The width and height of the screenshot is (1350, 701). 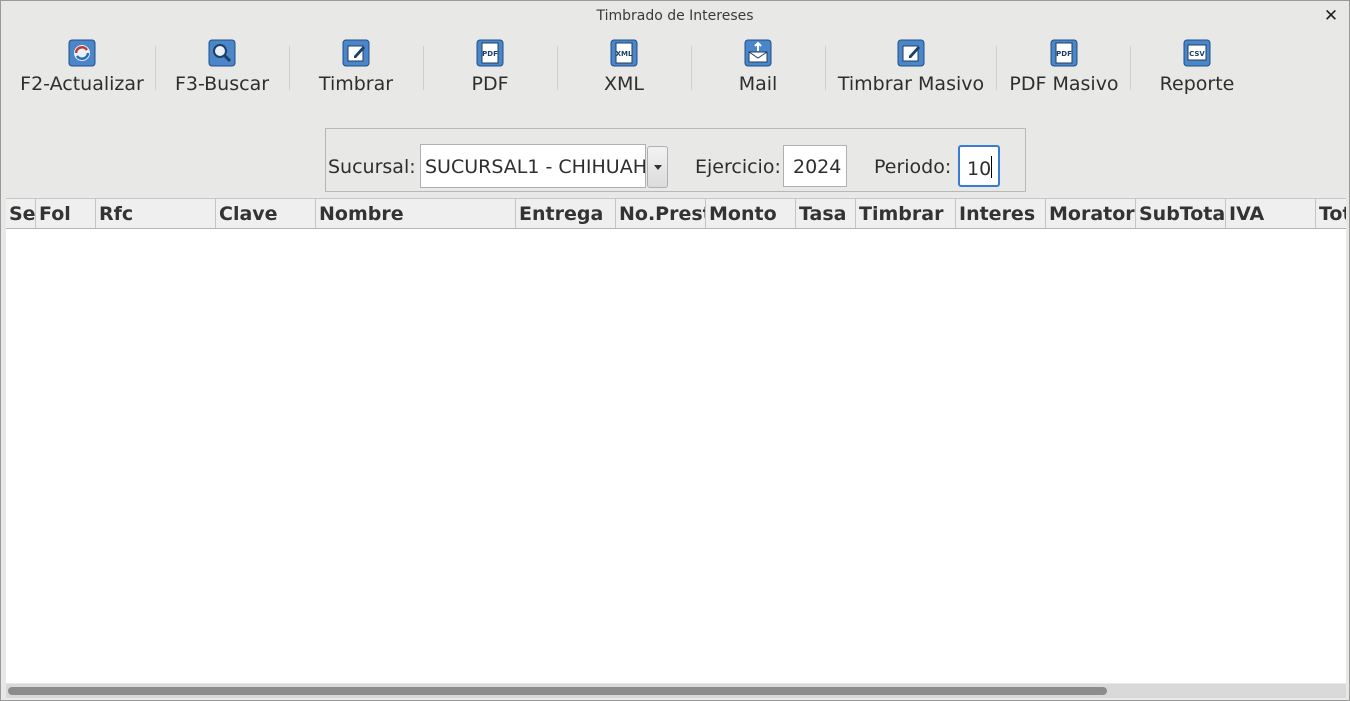 What do you see at coordinates (266, 213) in the screenshot?
I see `column-header: Clave` at bounding box center [266, 213].